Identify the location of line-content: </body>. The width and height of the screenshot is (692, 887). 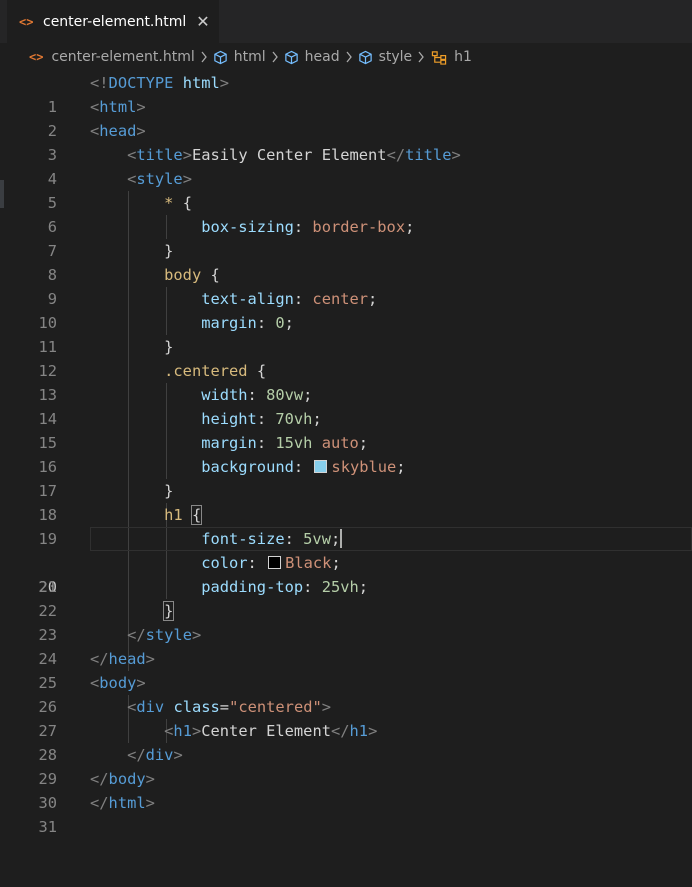
(122, 779).